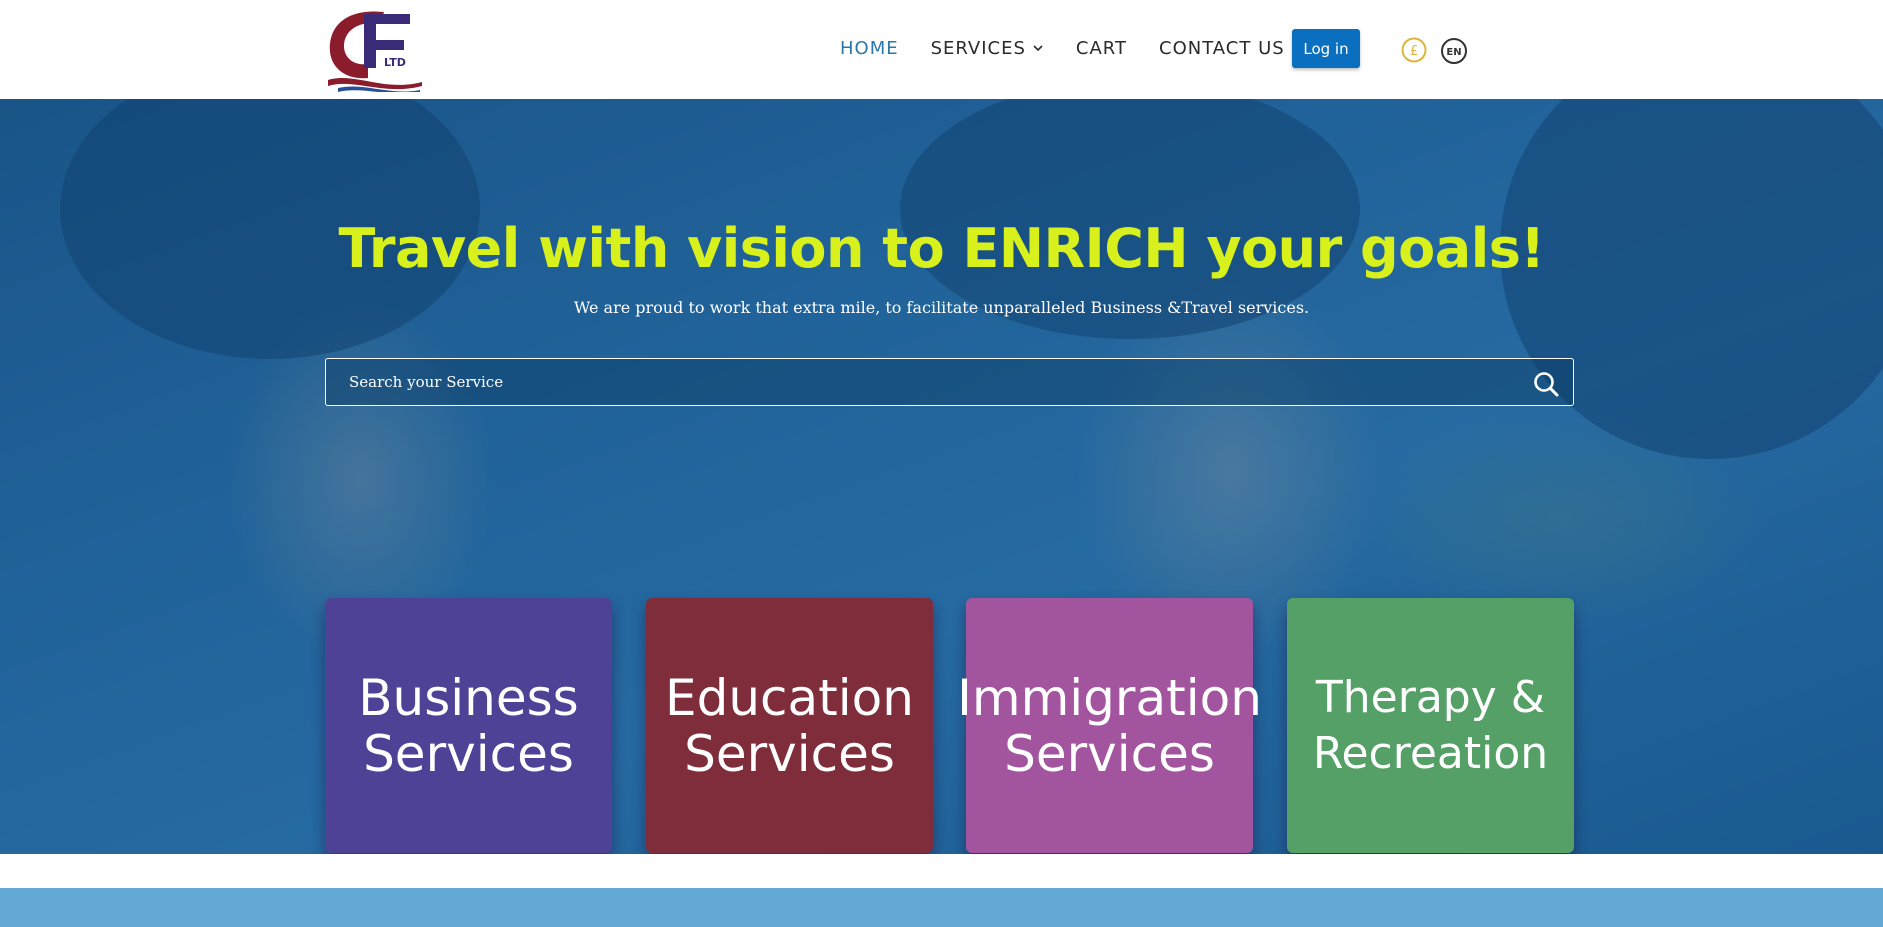 This screenshot has height=927, width=1883. I want to click on card-label: Education Services, so click(789, 725).